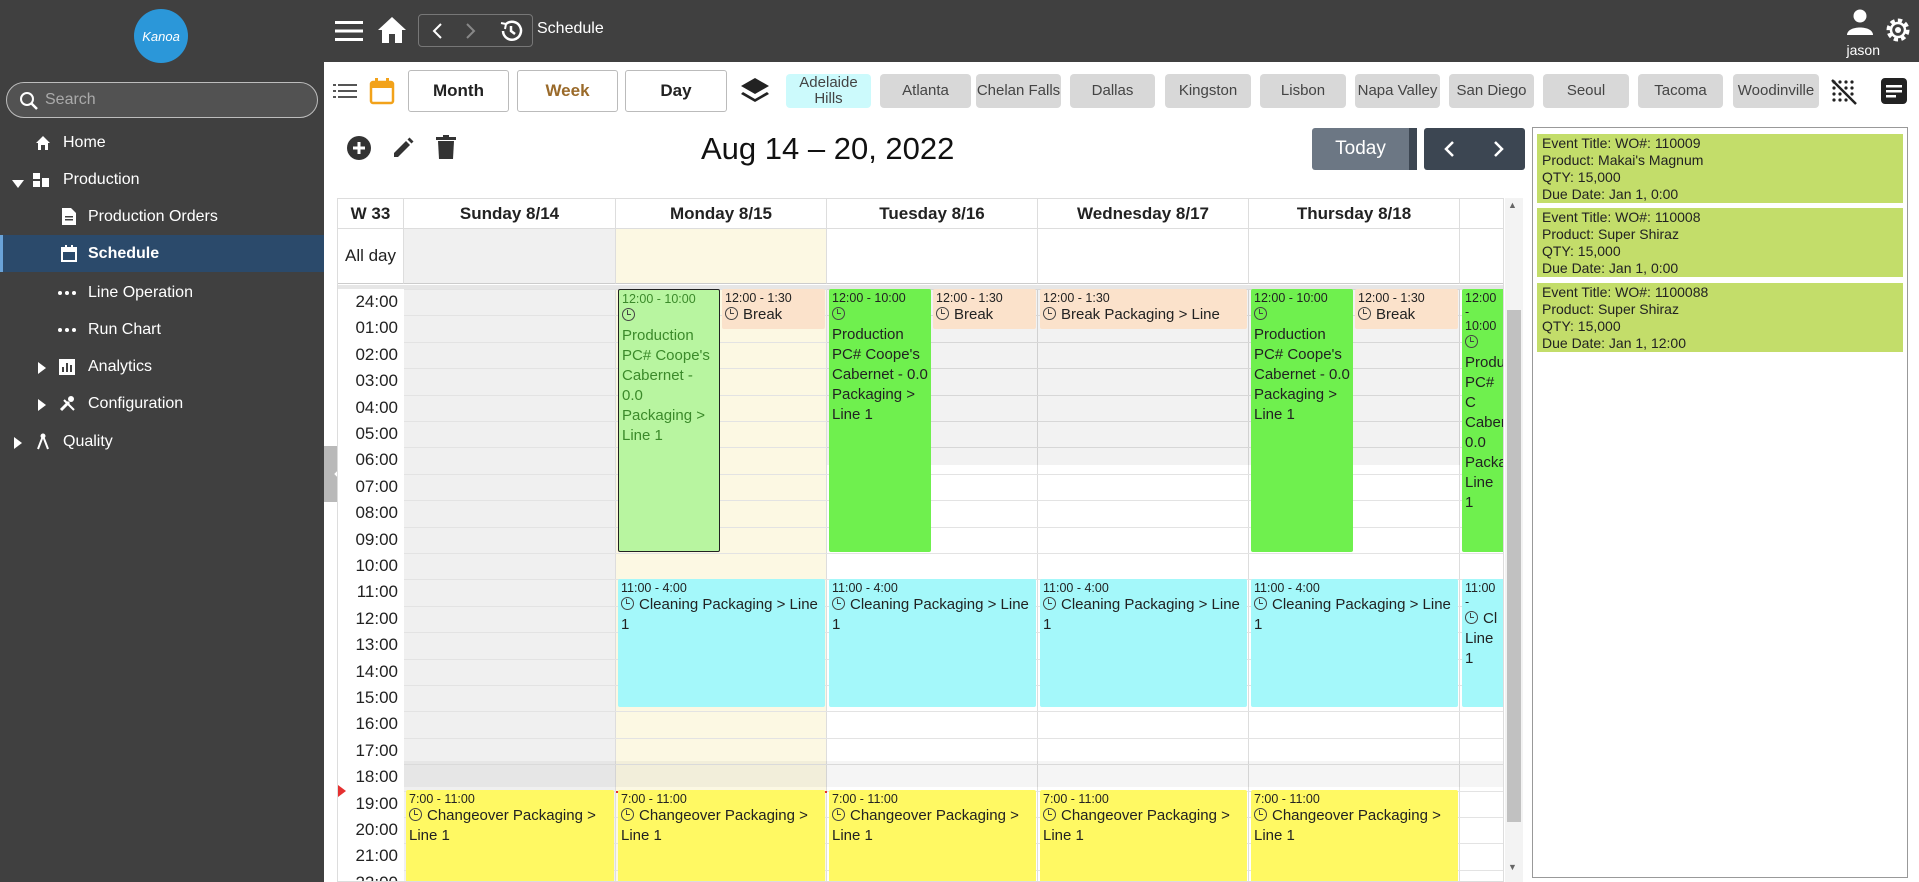  What do you see at coordinates (162, 329) in the screenshot?
I see `sidebar-item-run-chart: Run Chart` at bounding box center [162, 329].